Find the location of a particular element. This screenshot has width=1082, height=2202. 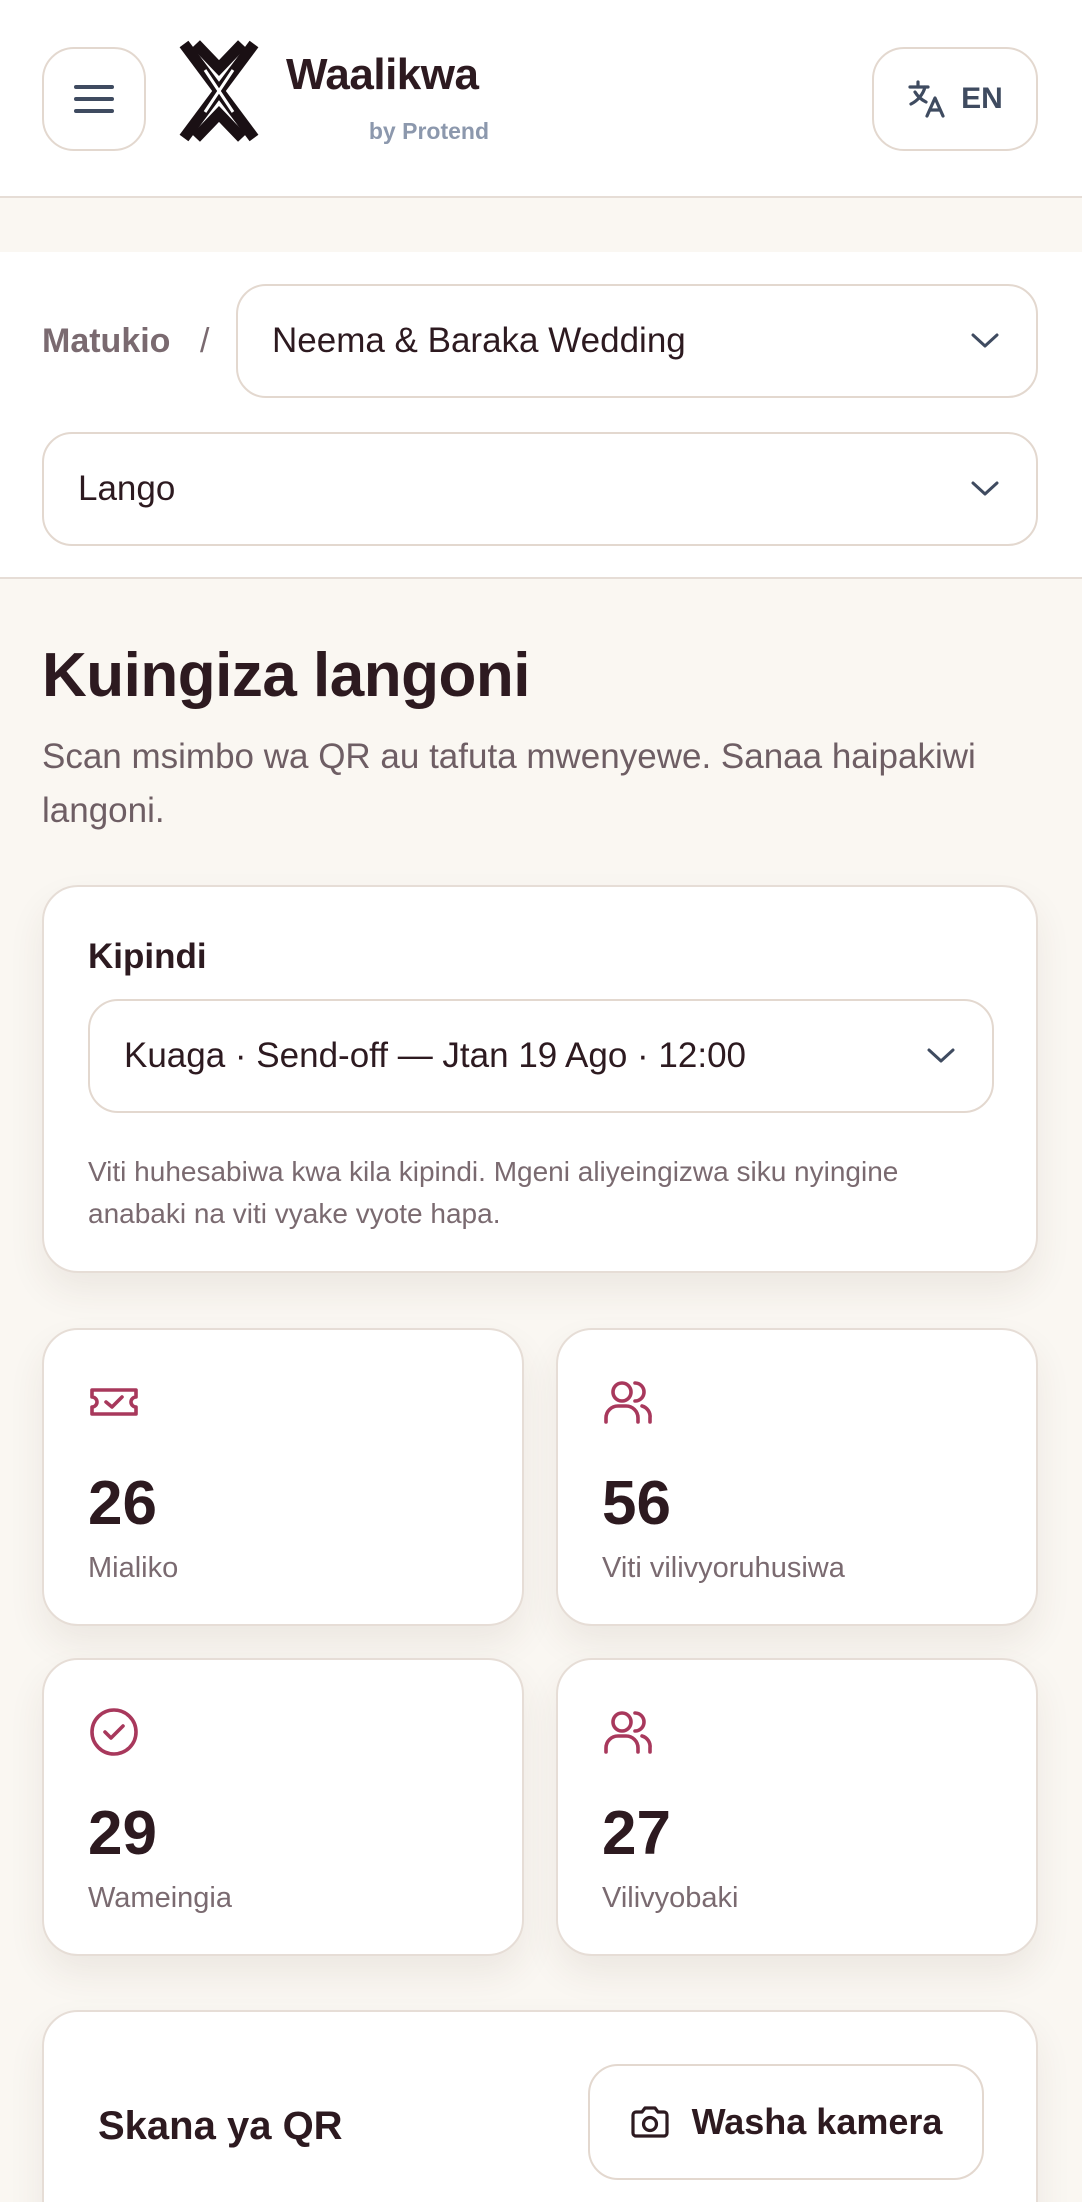

brand-byline: by Protend is located at coordinates (428, 131).